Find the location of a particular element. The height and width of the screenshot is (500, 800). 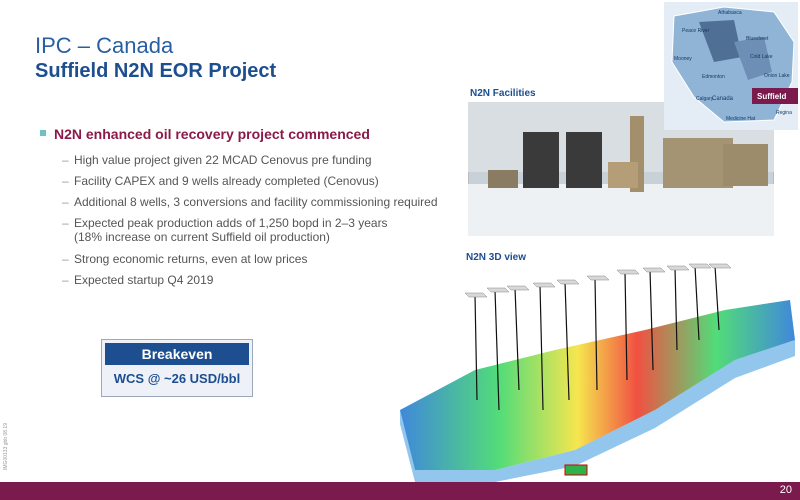

footer-bar: 20 is located at coordinates (400, 491).